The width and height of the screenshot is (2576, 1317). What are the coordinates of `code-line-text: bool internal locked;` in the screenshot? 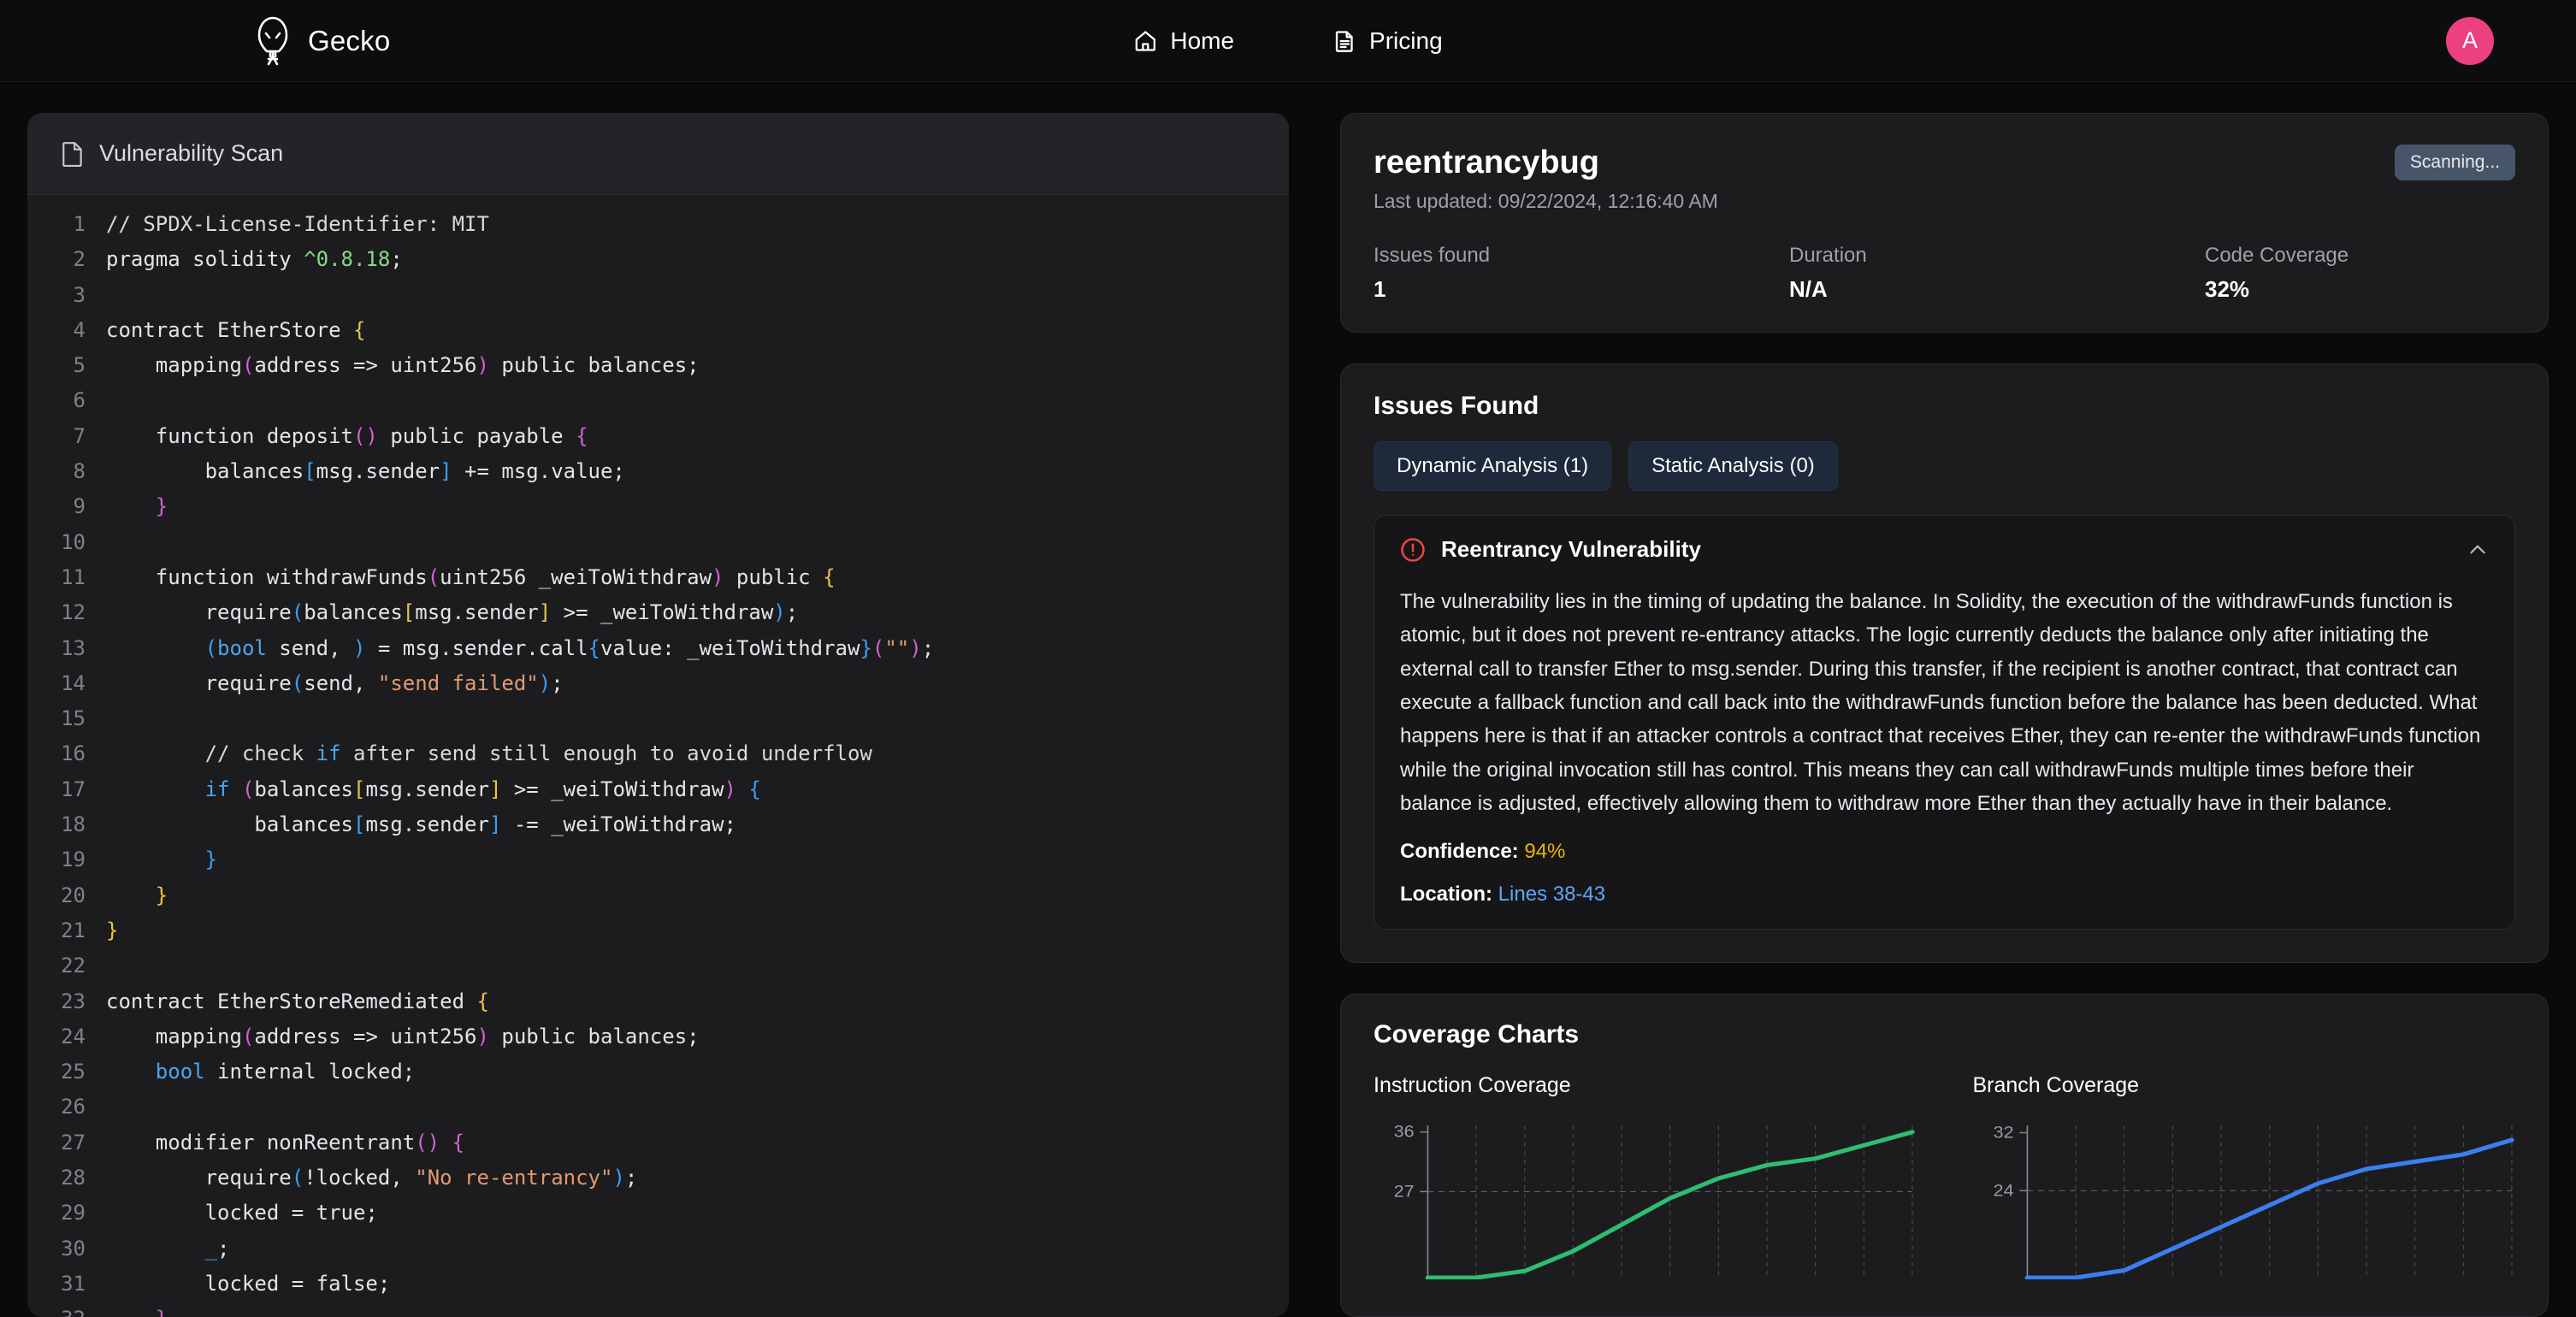 It's located at (285, 1072).